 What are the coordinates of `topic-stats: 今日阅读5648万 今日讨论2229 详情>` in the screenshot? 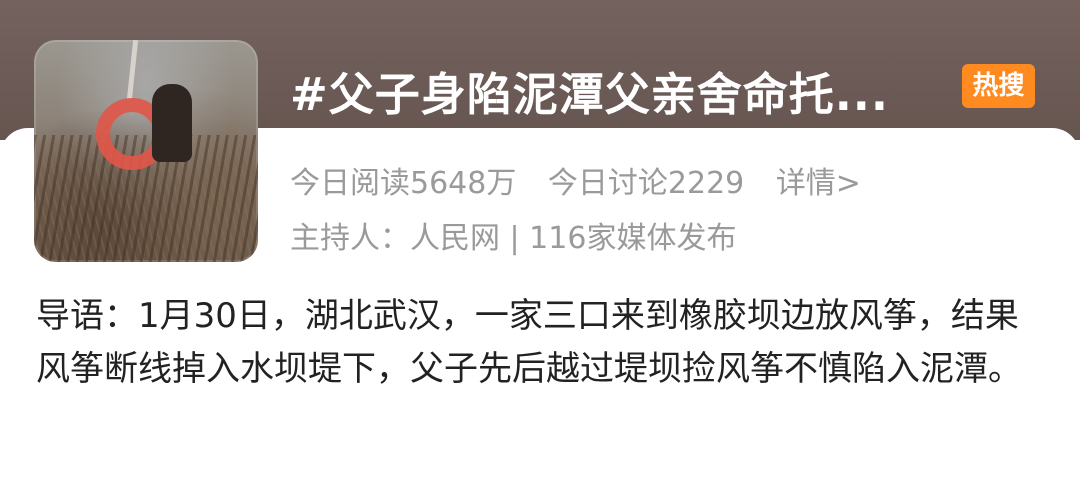 It's located at (586, 180).